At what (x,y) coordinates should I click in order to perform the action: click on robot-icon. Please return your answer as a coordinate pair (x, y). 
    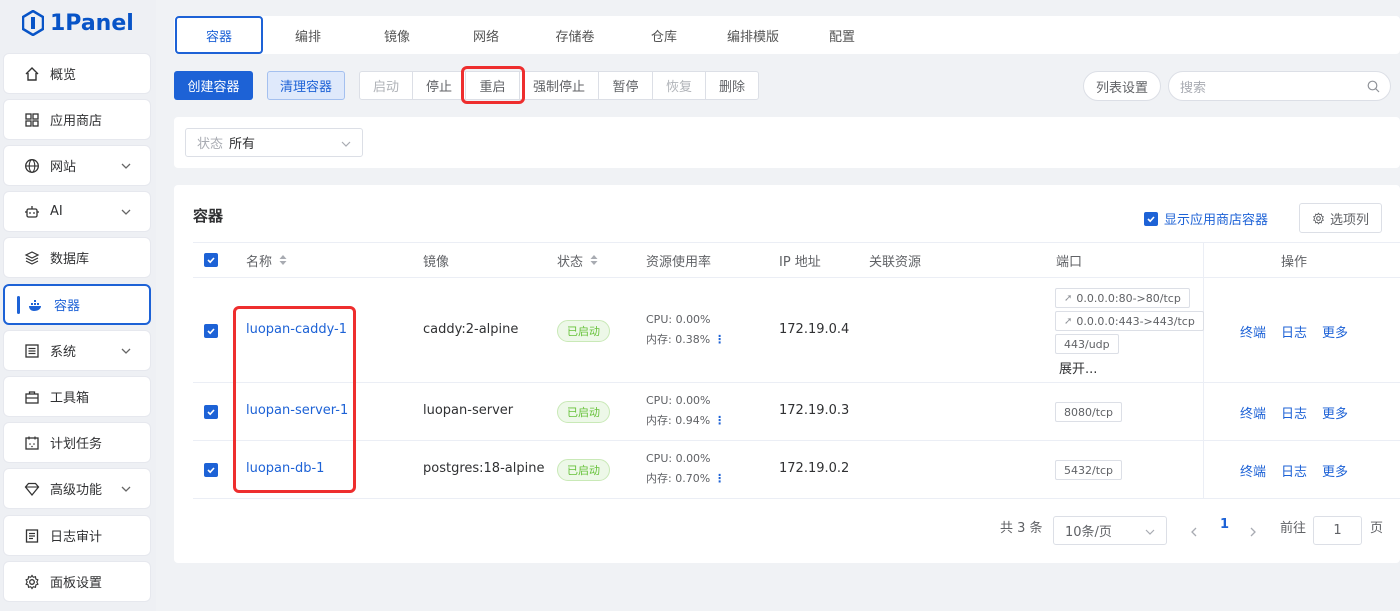
    Looking at the image, I should click on (32, 212).